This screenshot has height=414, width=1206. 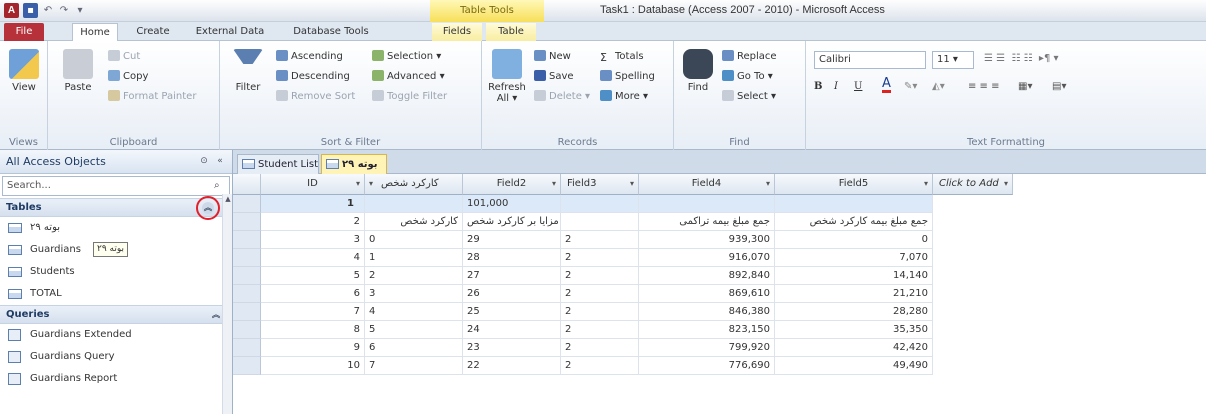 What do you see at coordinates (627, 76) in the screenshot?
I see `spelling-button: Spelling` at bounding box center [627, 76].